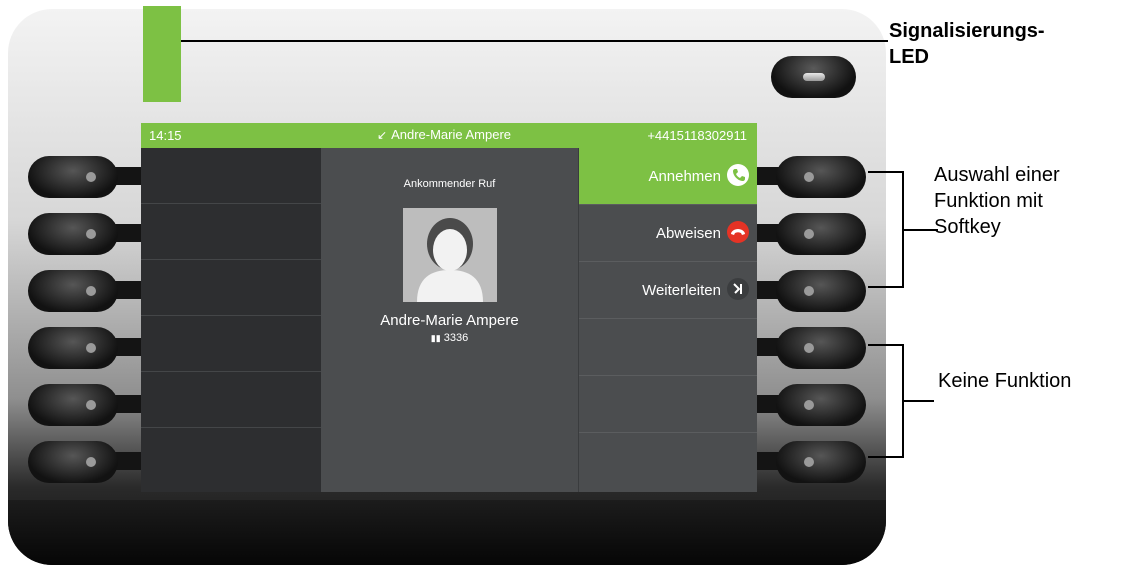 The height and width of the screenshot is (568, 1129). What do you see at coordinates (738, 232) in the screenshot?
I see `reject-phone-icon` at bounding box center [738, 232].